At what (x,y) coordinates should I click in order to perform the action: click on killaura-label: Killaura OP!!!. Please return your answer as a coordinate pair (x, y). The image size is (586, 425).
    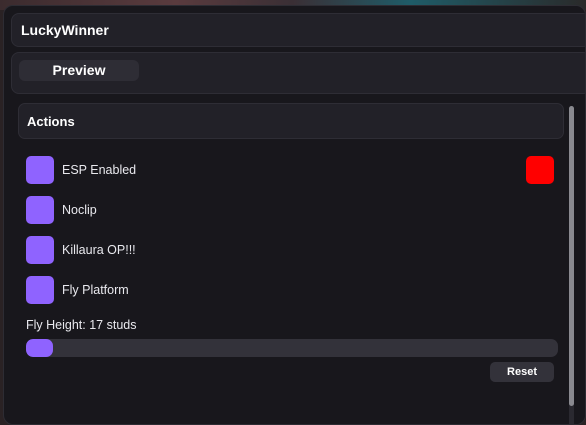
    Looking at the image, I should click on (99, 250).